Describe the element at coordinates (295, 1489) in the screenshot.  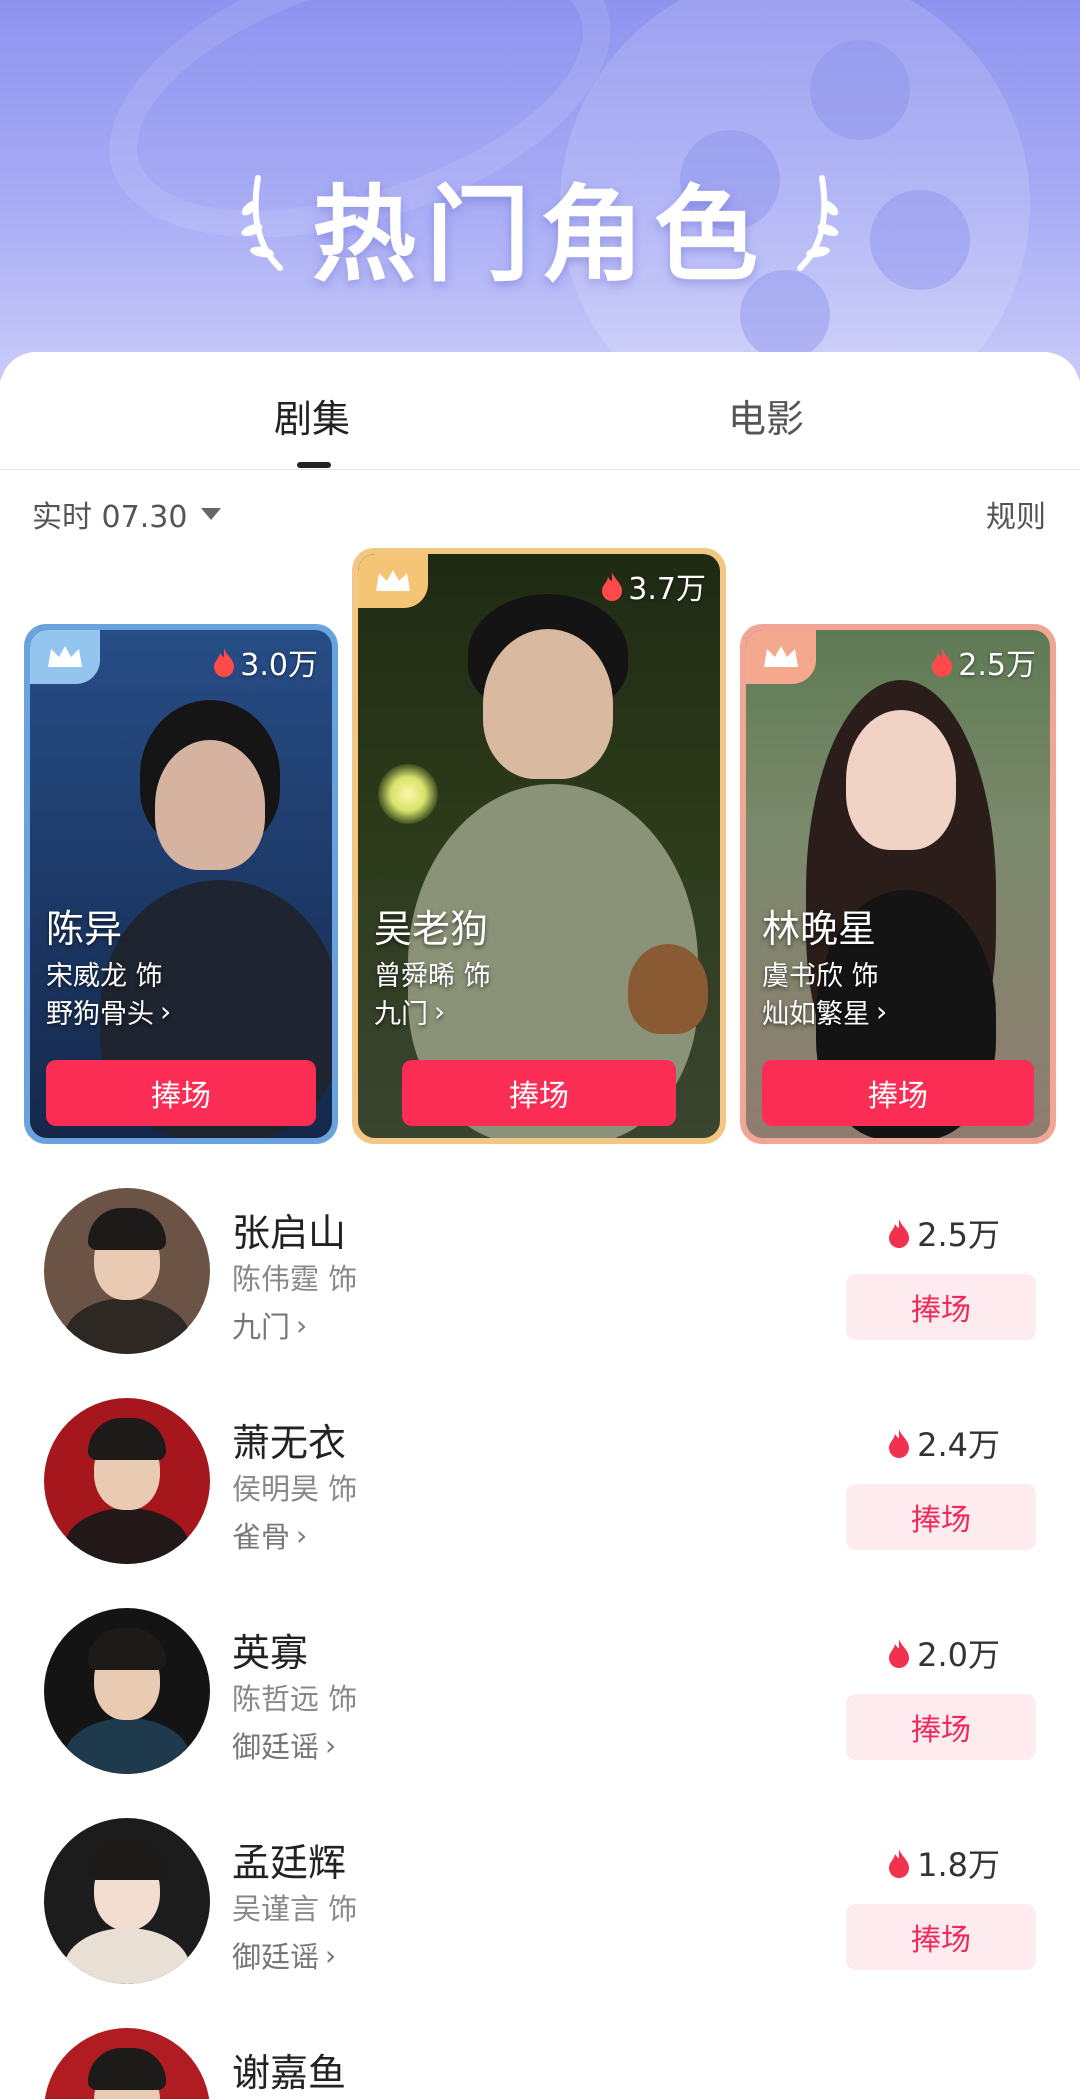
I see `actor-name: 侯明昊 饰` at that location.